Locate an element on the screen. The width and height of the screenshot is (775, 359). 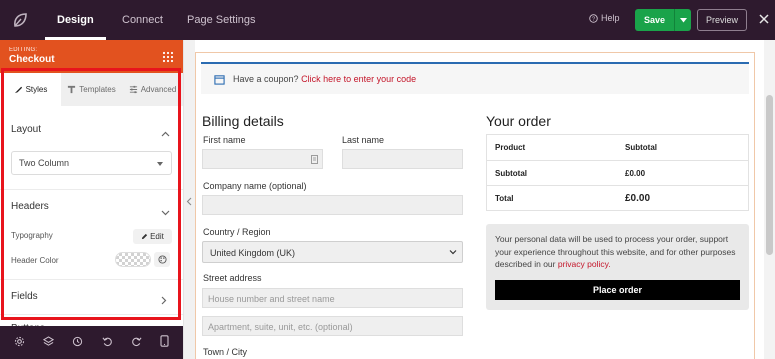
help-icon: ? is located at coordinates (593, 18).